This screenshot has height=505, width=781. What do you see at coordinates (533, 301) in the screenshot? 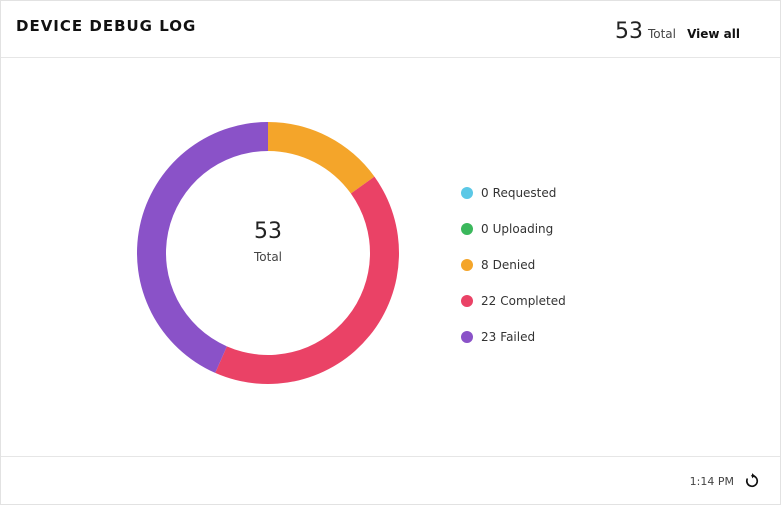
I see `legend-label: Completed` at bounding box center [533, 301].